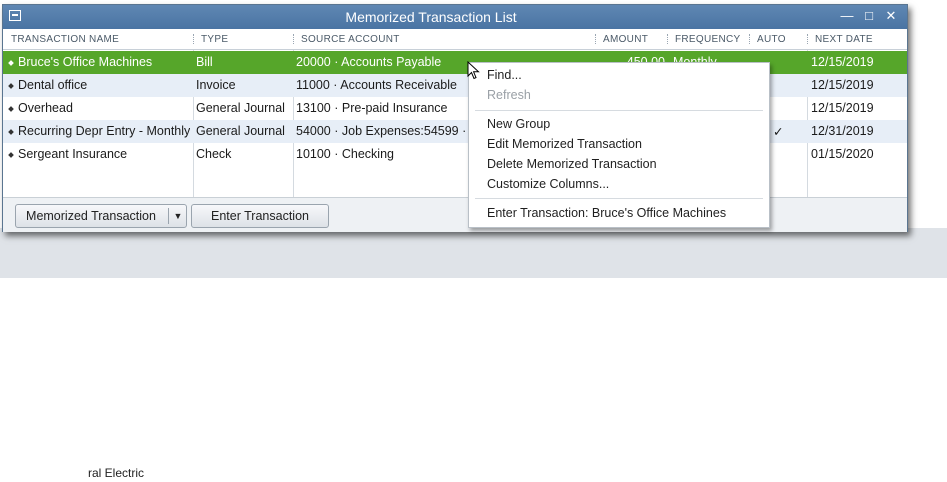 Image resolution: width=947 pixels, height=482 pixels. Describe the element at coordinates (383, 131) in the screenshot. I see `cell-account: 54000 · Job Expenses:54599 · I` at that location.